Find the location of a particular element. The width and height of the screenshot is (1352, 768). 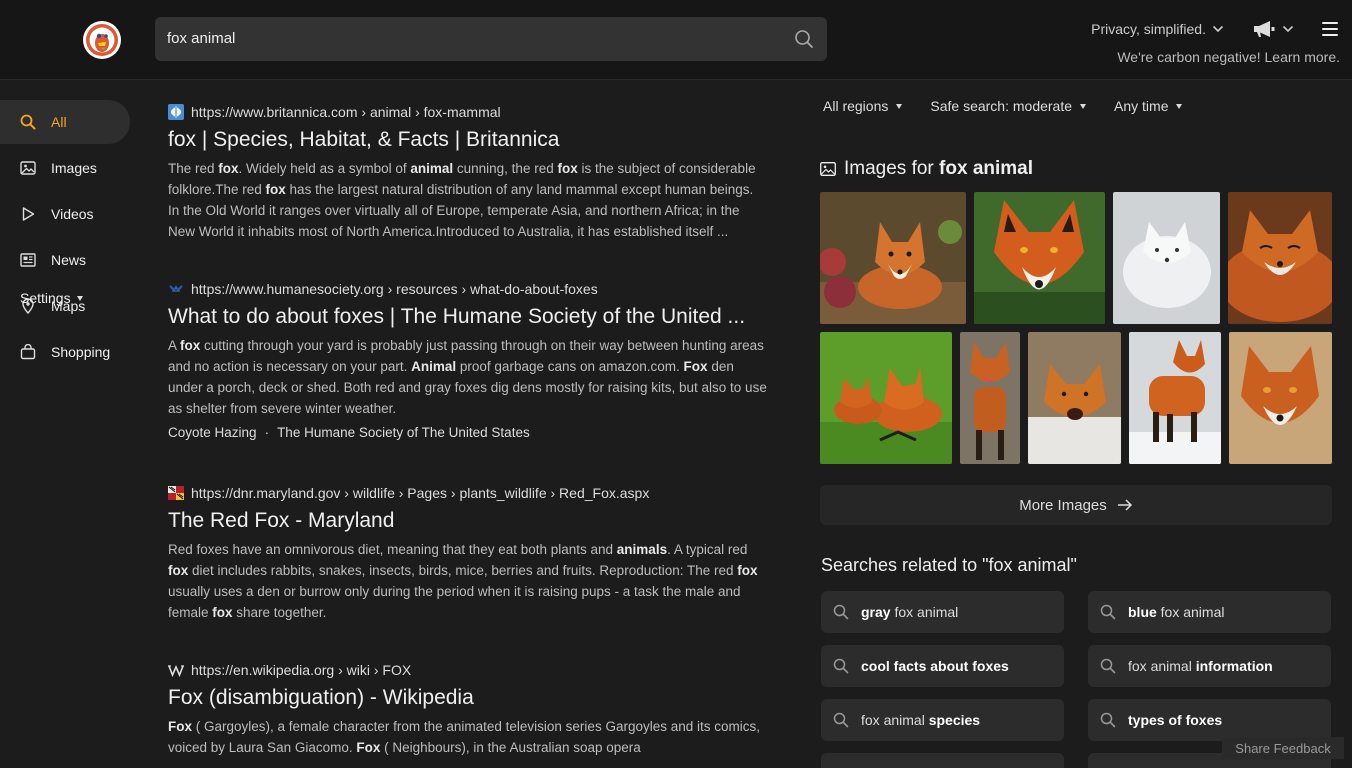

result-url: https://en.wikipedia.org › wiki › FOX is located at coordinates (468, 670).